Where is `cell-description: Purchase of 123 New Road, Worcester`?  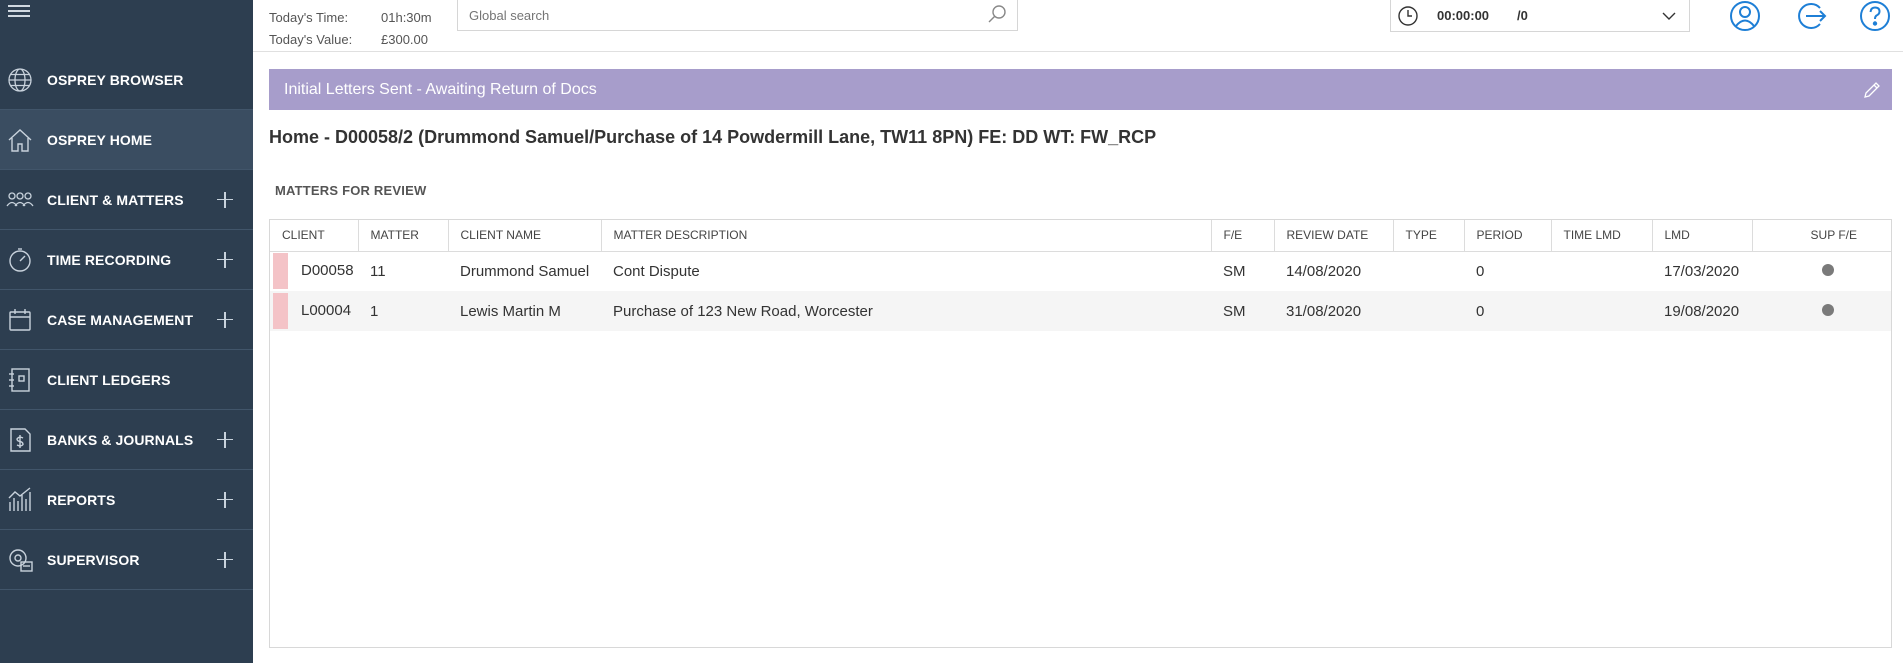 cell-description: Purchase of 123 New Road, Worcester is located at coordinates (743, 311).